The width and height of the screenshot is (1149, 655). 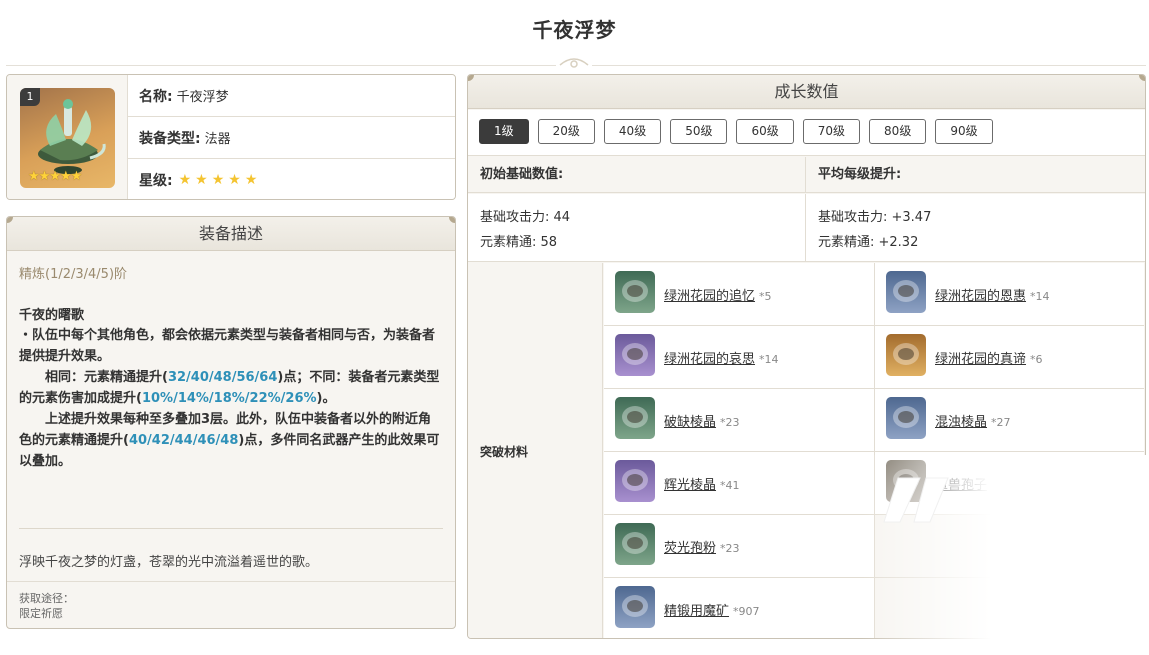 I want to click on name-value: 千夜浮梦, so click(x=202, y=97).